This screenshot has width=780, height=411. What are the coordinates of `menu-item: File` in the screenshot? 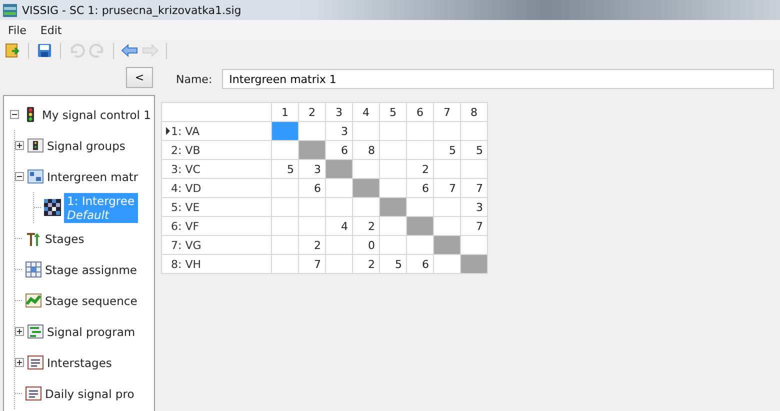 It's located at (17, 30).